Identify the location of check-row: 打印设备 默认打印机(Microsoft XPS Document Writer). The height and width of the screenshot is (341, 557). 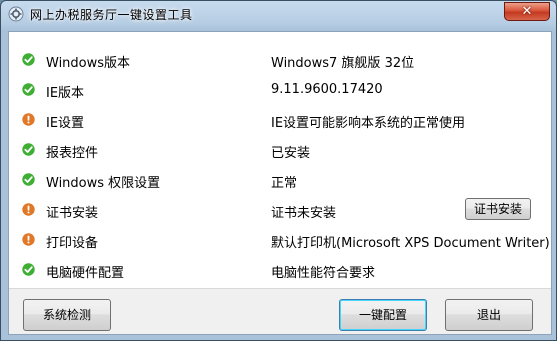
(280, 240).